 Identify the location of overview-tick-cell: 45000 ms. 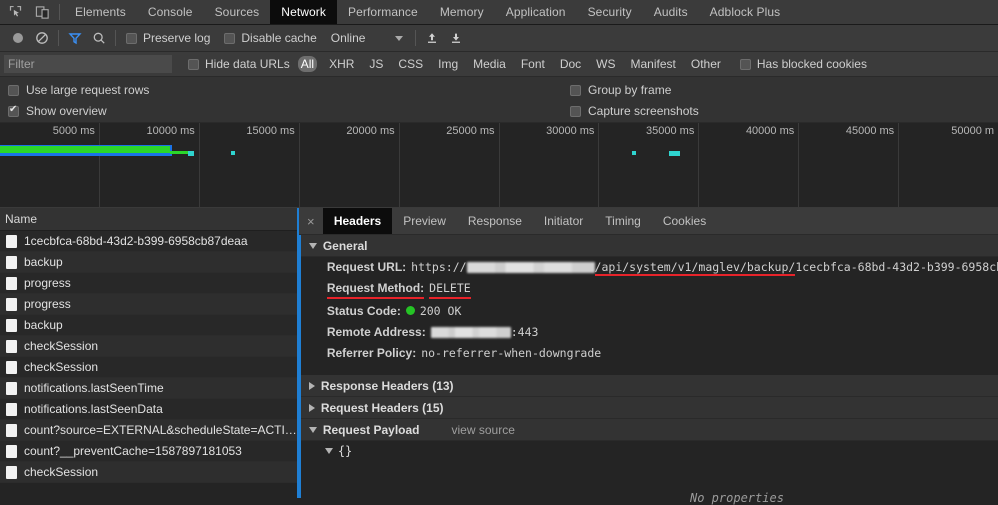
(849, 165).